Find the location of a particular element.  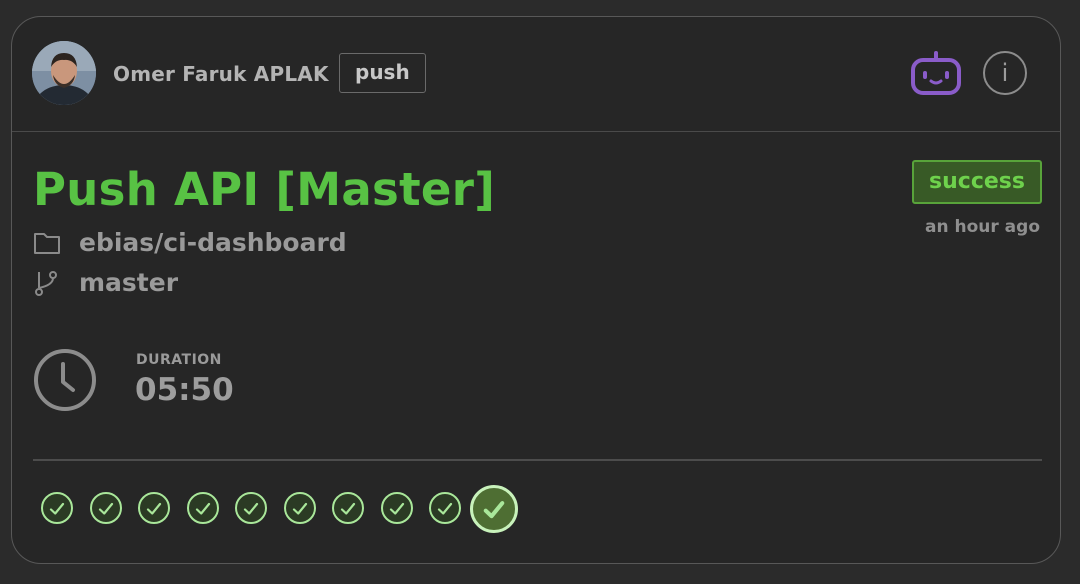

git-branch-icon is located at coordinates (47, 283).